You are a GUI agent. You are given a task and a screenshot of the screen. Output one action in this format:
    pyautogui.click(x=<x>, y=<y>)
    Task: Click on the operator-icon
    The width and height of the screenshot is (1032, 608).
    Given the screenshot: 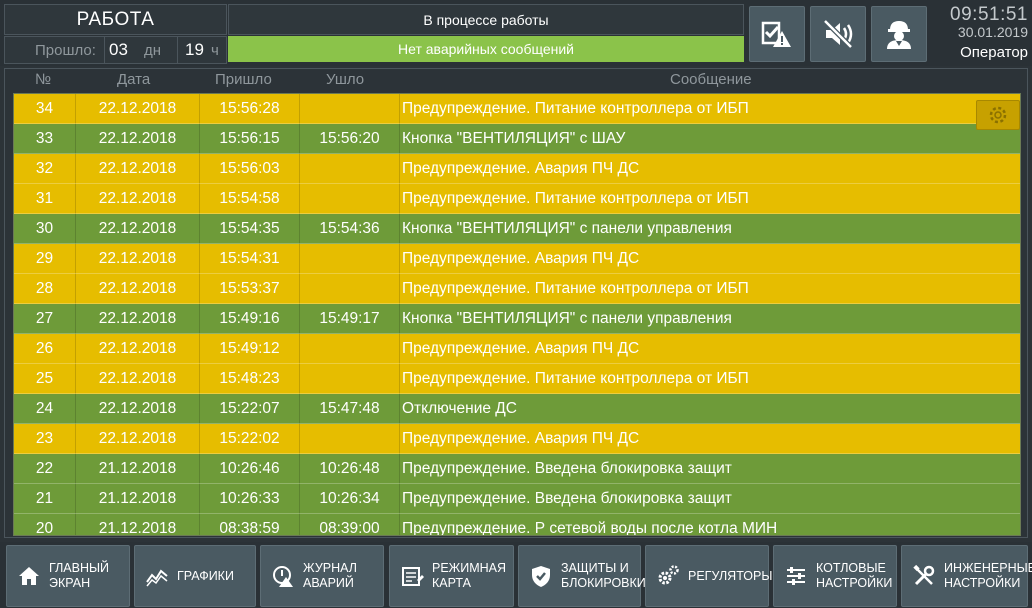 What is the action you would take?
    pyautogui.click(x=899, y=35)
    